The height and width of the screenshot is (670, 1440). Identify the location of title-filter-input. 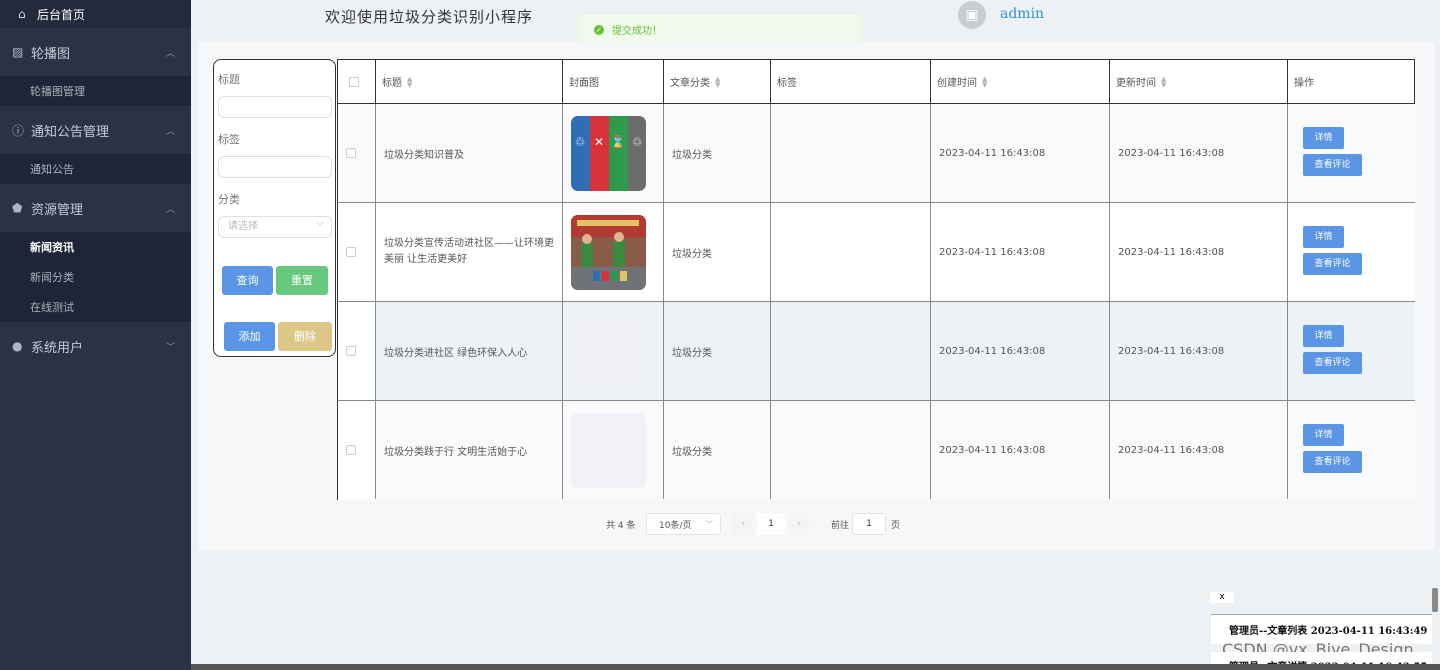
(275, 107).